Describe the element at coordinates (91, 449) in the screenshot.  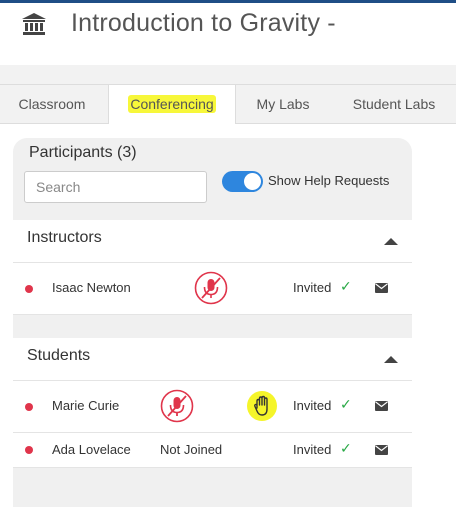
I see `participant-name: Ada Lovelace` at that location.